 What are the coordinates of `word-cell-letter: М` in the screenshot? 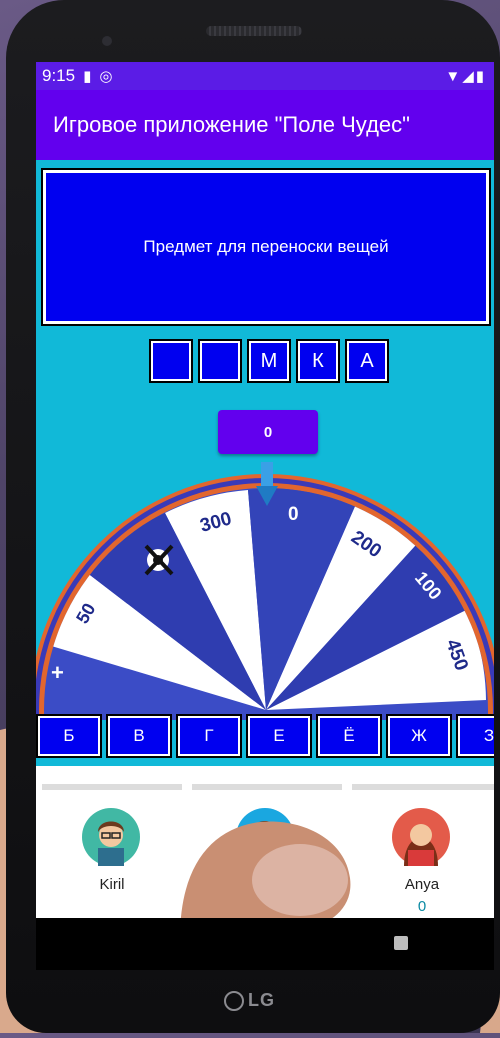 It's located at (269, 361).